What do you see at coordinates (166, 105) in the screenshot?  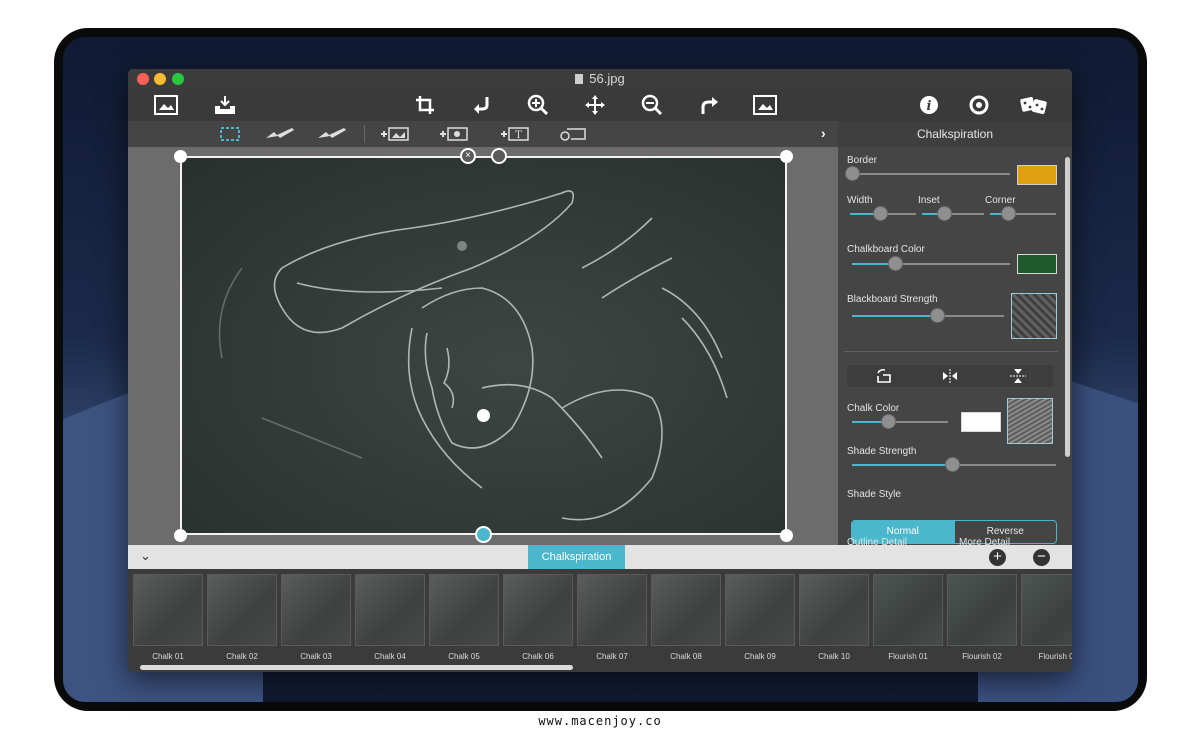 I see `open-image-icon` at bounding box center [166, 105].